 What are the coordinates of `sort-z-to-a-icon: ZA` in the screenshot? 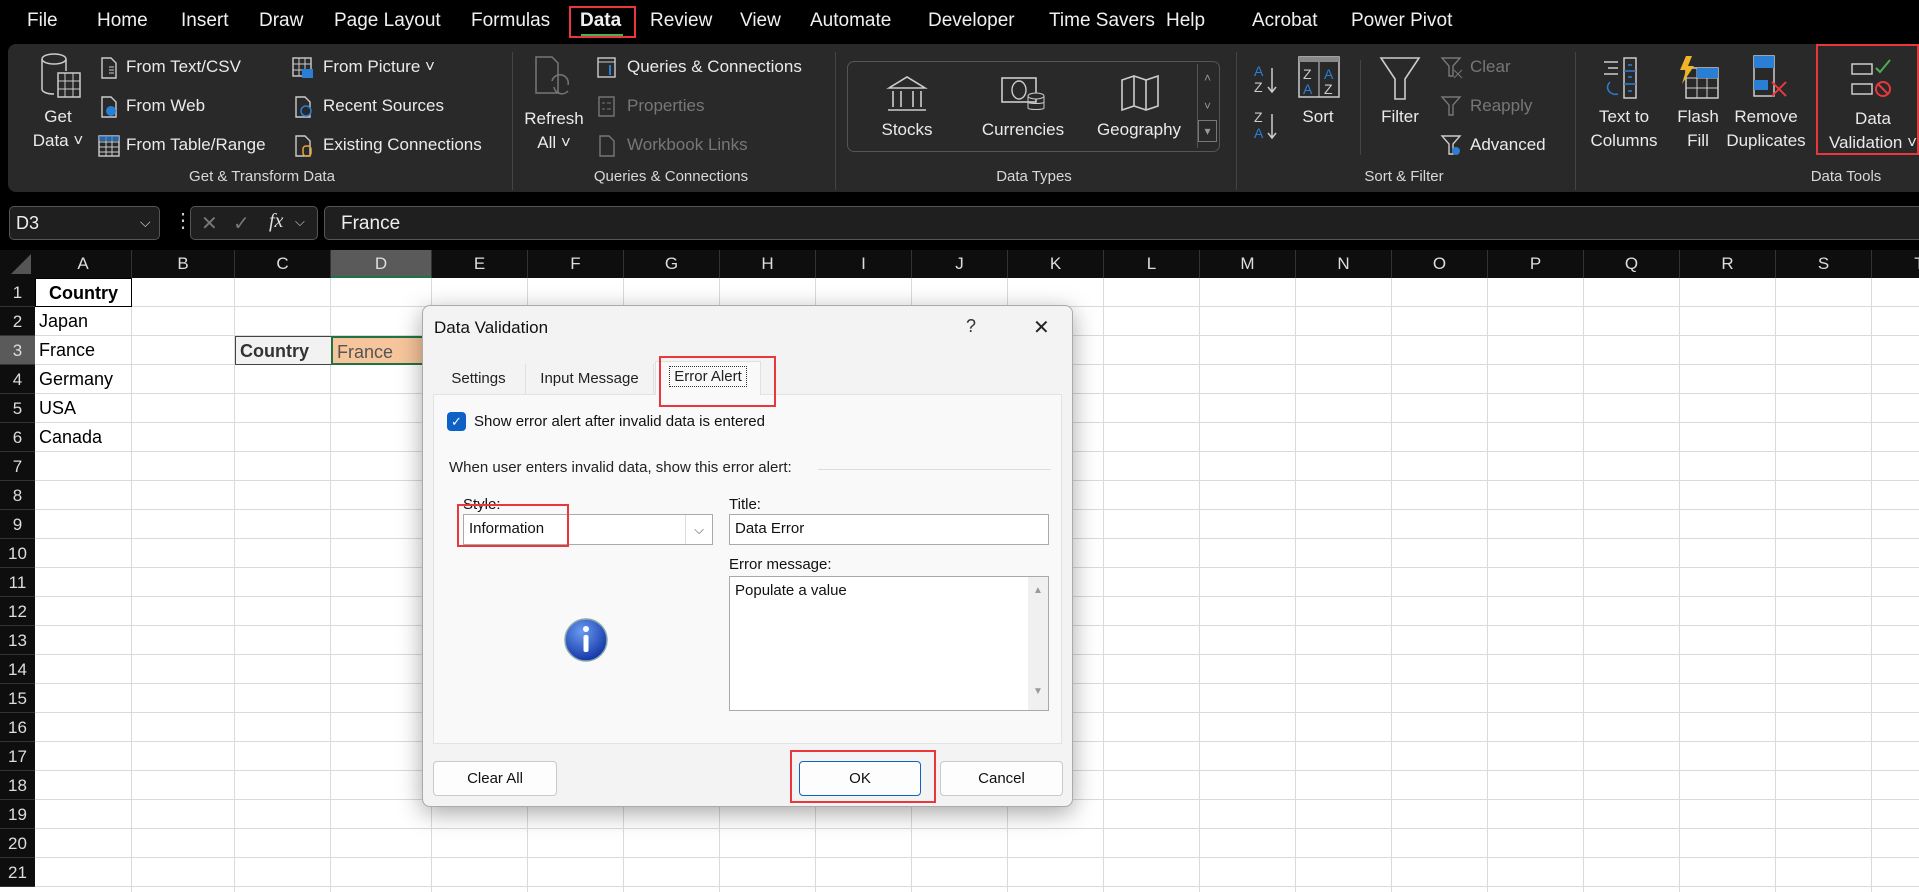 It's located at (1267, 125).